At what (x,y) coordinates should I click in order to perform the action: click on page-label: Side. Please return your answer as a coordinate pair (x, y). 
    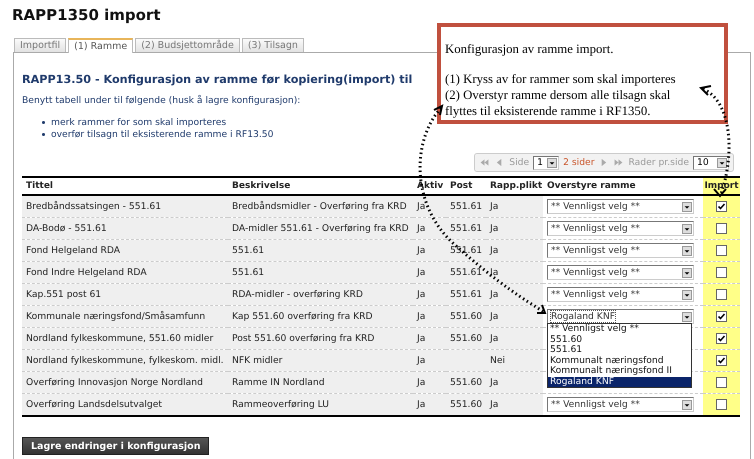
    Looking at the image, I should click on (519, 162).